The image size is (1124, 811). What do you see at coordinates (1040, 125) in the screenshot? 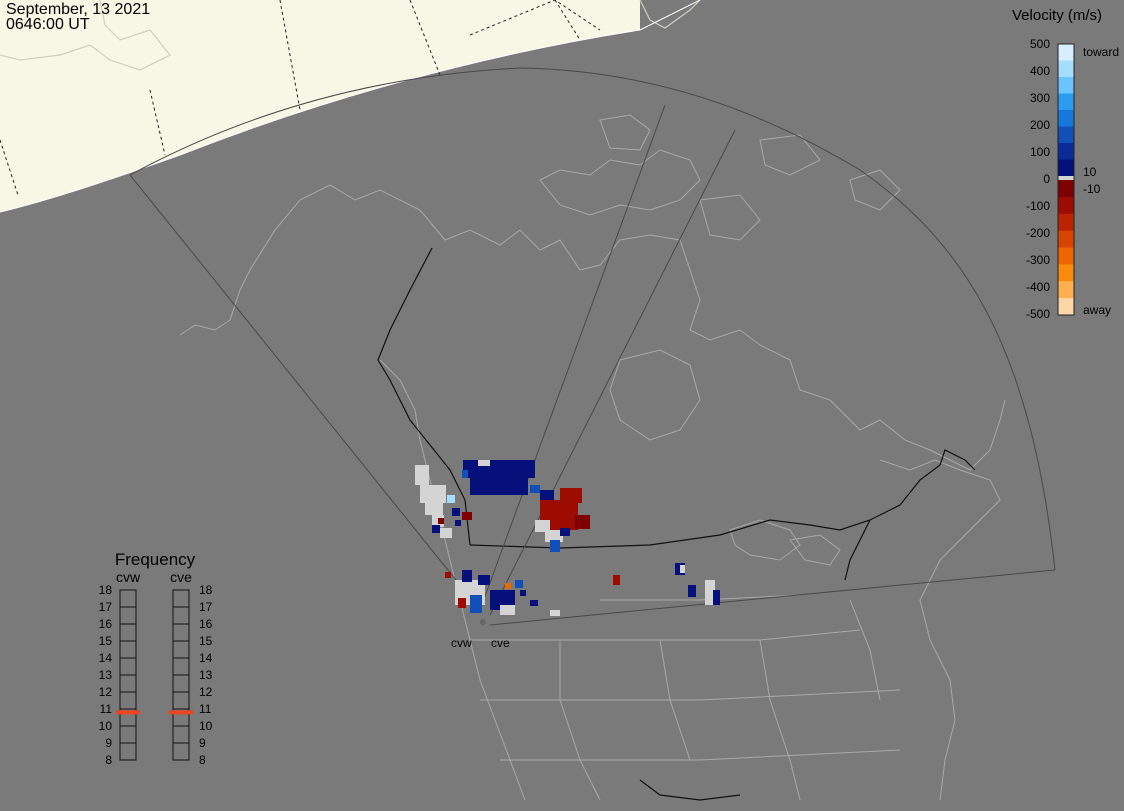
I see `colorbar-tick-label: 200` at bounding box center [1040, 125].